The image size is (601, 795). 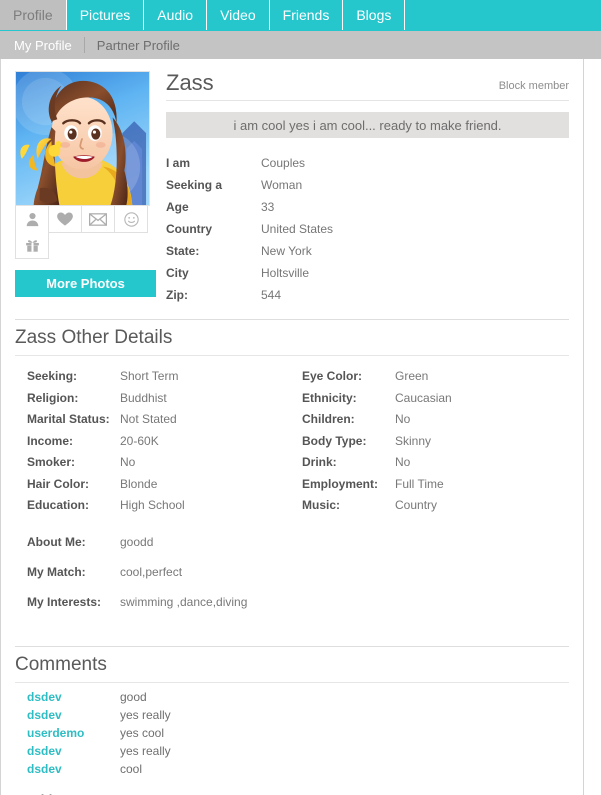 I want to click on tab-friends-label: Friends, so click(x=306, y=15).